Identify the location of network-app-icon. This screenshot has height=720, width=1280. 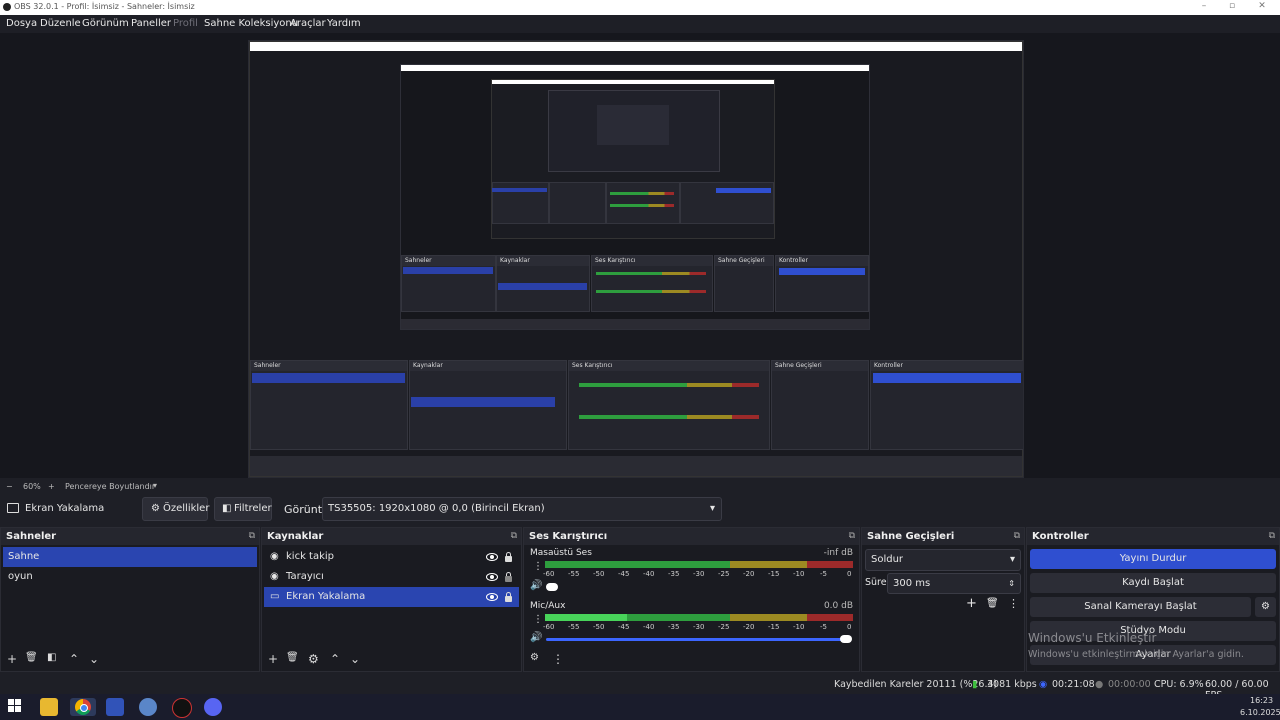
(148, 707).